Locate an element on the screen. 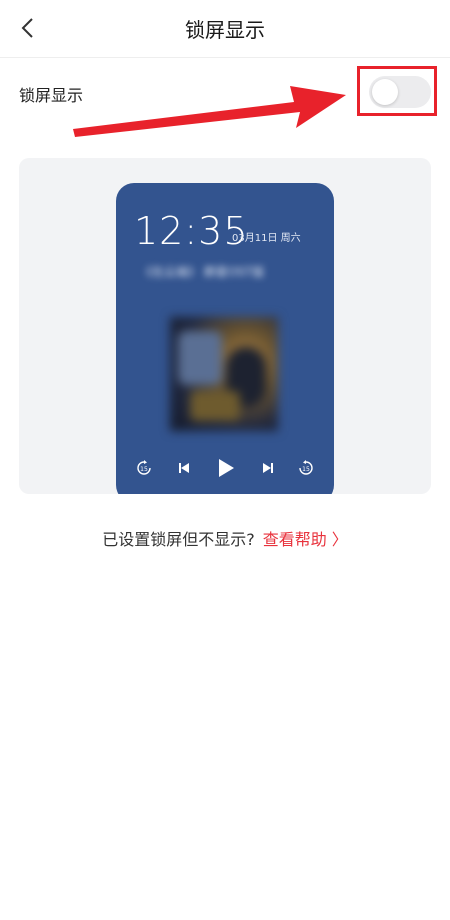 This screenshot has height=920, width=450. rewind-15-icon: 15 is located at coordinates (144, 468).